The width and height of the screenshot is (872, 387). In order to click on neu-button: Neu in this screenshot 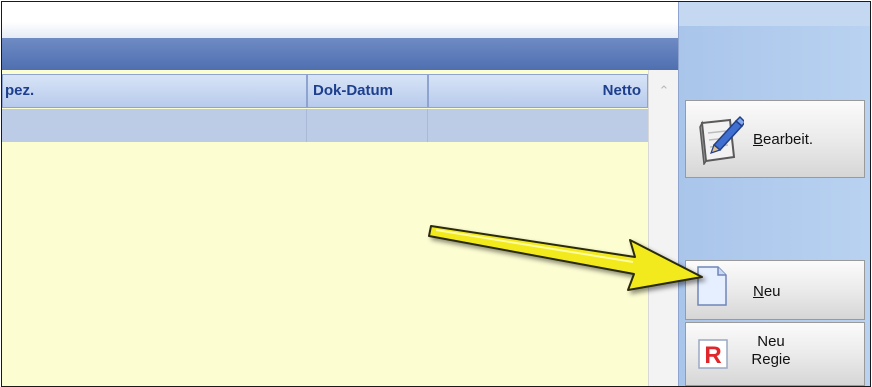, I will do `click(775, 290)`.